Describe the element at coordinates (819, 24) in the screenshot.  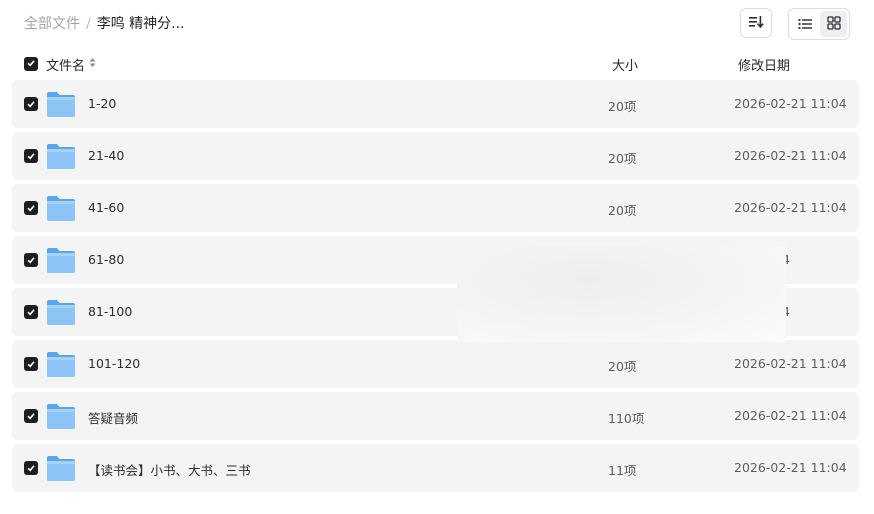
I see `view-mode-toggle` at that location.